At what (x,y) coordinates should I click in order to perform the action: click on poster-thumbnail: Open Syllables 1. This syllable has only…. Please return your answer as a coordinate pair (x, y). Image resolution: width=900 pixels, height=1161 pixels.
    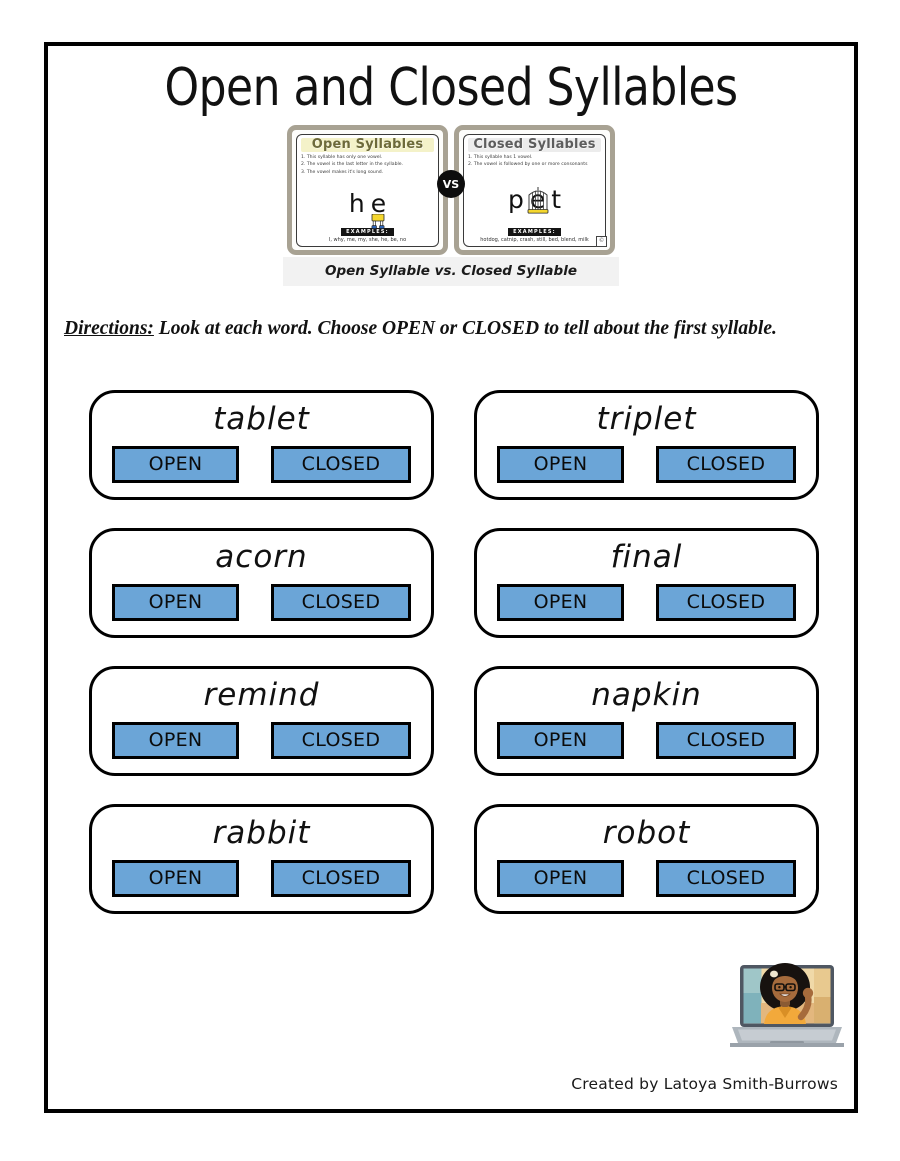
    Looking at the image, I should click on (451, 204).